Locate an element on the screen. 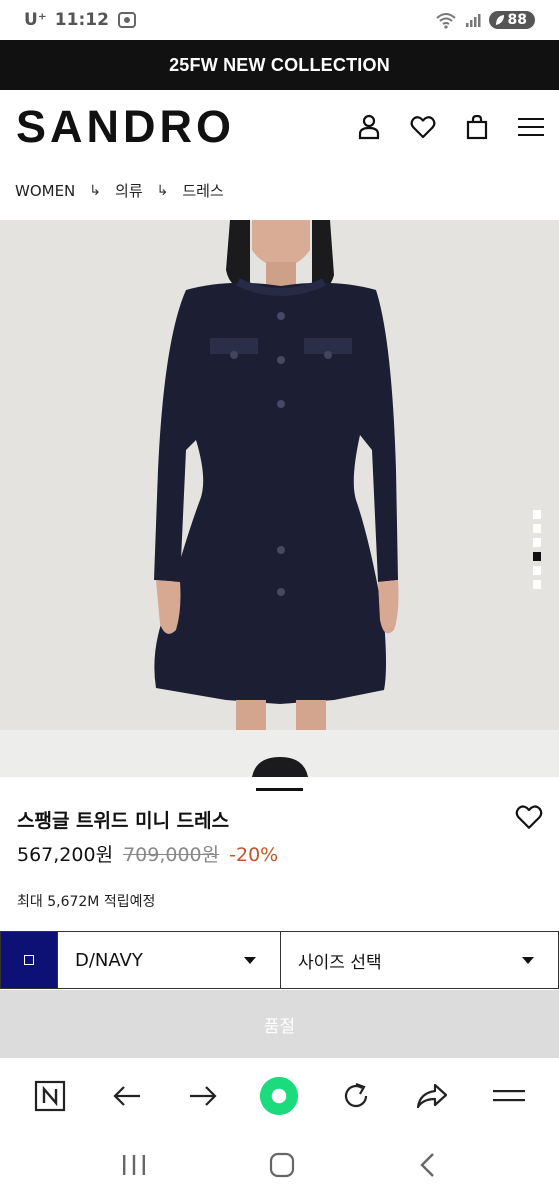 This screenshot has height=1200, width=559. product-title: 스팽글 트위드 미니 드레스 is located at coordinates (123, 821).